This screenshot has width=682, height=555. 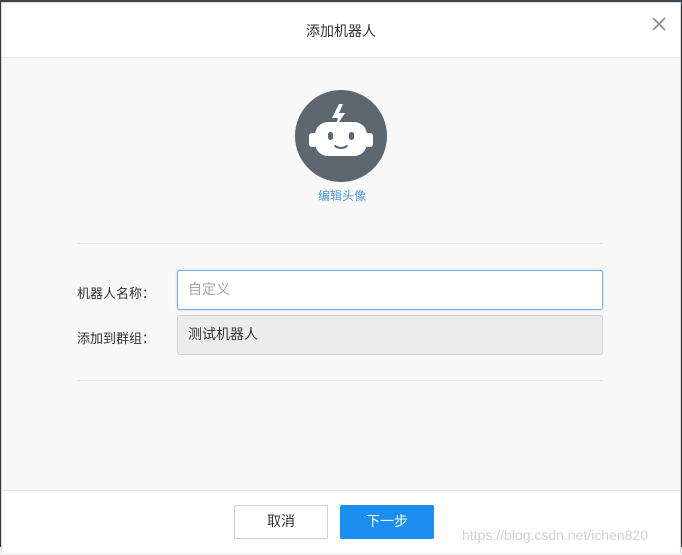 What do you see at coordinates (390, 290) in the screenshot?
I see `robot-name-input` at bounding box center [390, 290].